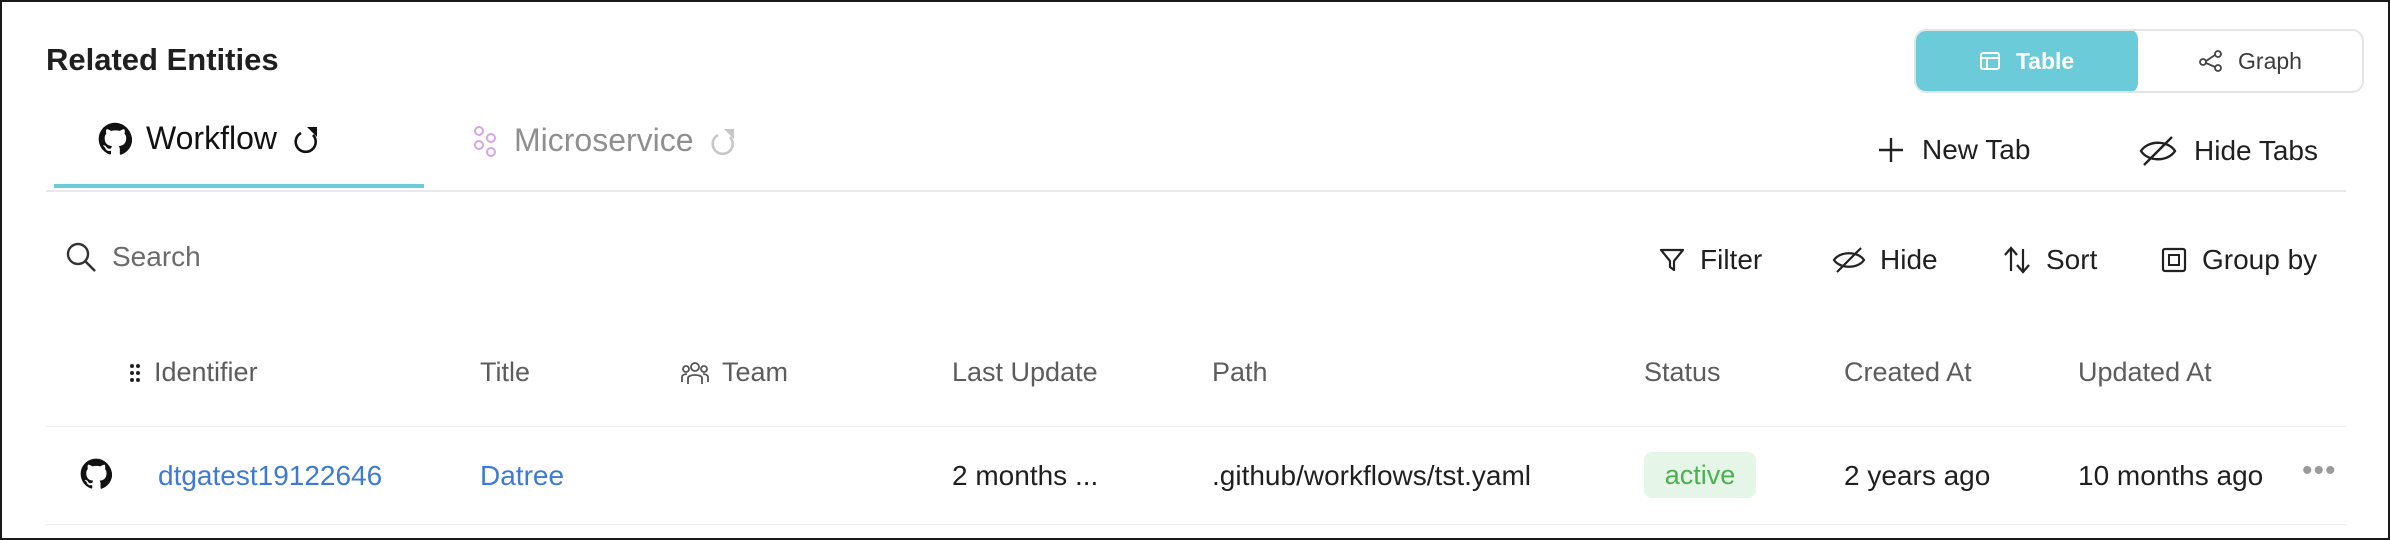 This screenshot has height=540, width=2390. I want to click on tab-microservice-label: Microservice, so click(604, 140).